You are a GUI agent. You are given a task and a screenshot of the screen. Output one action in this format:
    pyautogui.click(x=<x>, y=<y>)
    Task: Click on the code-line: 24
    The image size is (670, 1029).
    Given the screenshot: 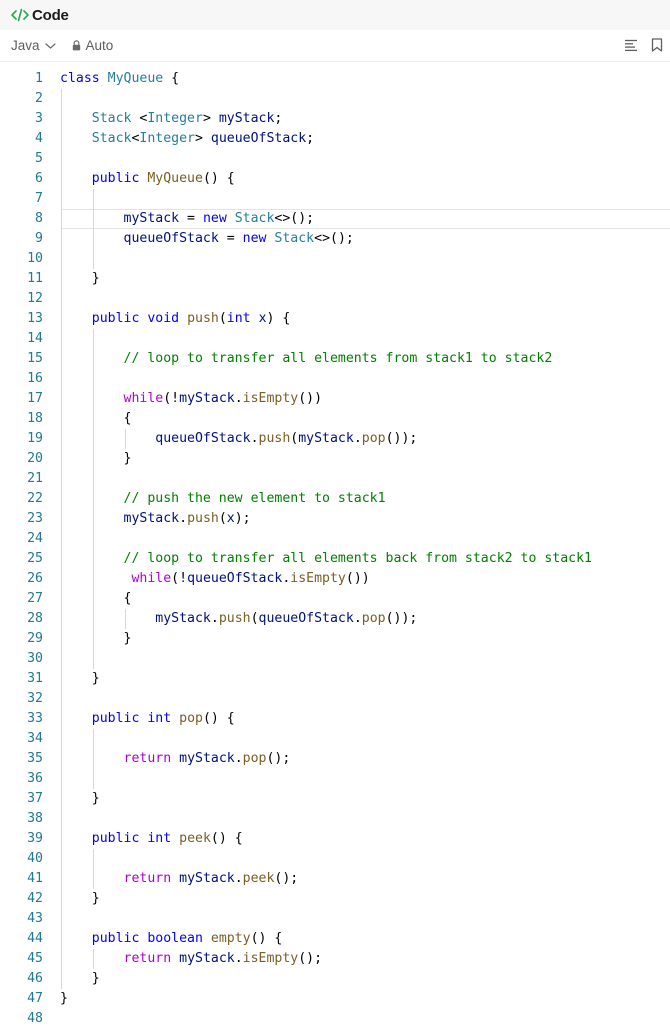 What is the action you would take?
    pyautogui.click(x=335, y=539)
    